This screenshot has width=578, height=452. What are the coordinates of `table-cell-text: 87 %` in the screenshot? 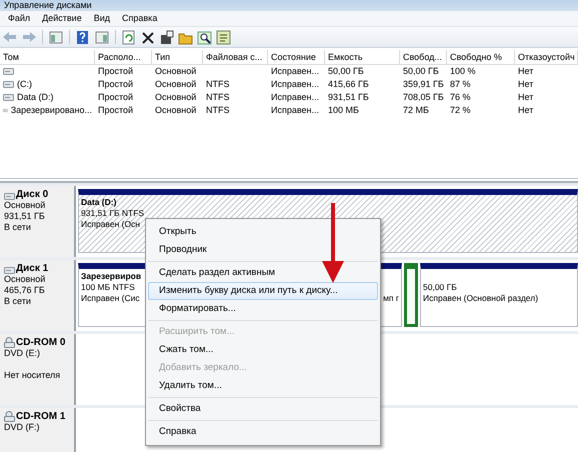 It's located at (460, 84).